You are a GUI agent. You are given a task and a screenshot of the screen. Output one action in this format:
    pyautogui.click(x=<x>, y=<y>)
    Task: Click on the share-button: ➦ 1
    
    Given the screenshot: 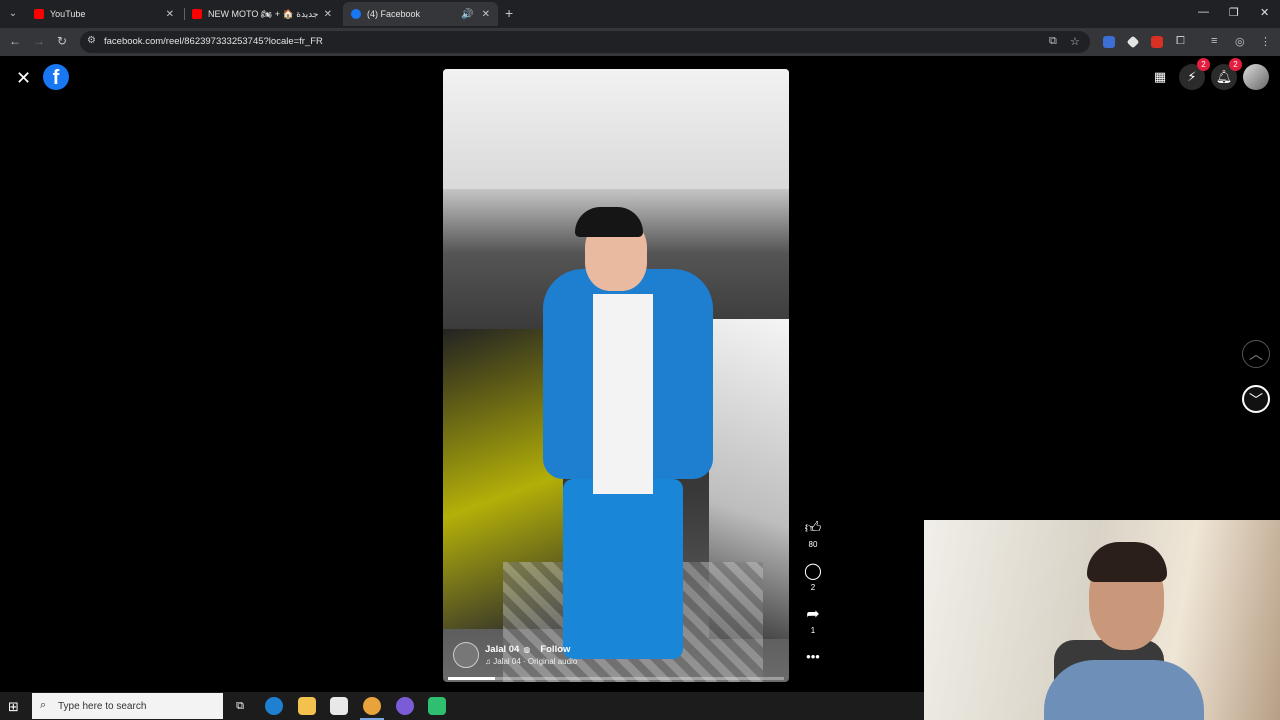 What is the action you would take?
    pyautogui.click(x=813, y=620)
    